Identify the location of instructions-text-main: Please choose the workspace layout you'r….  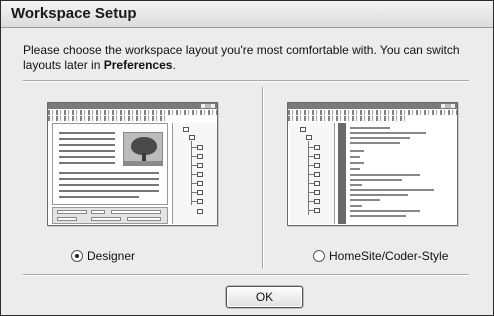
(241, 57).